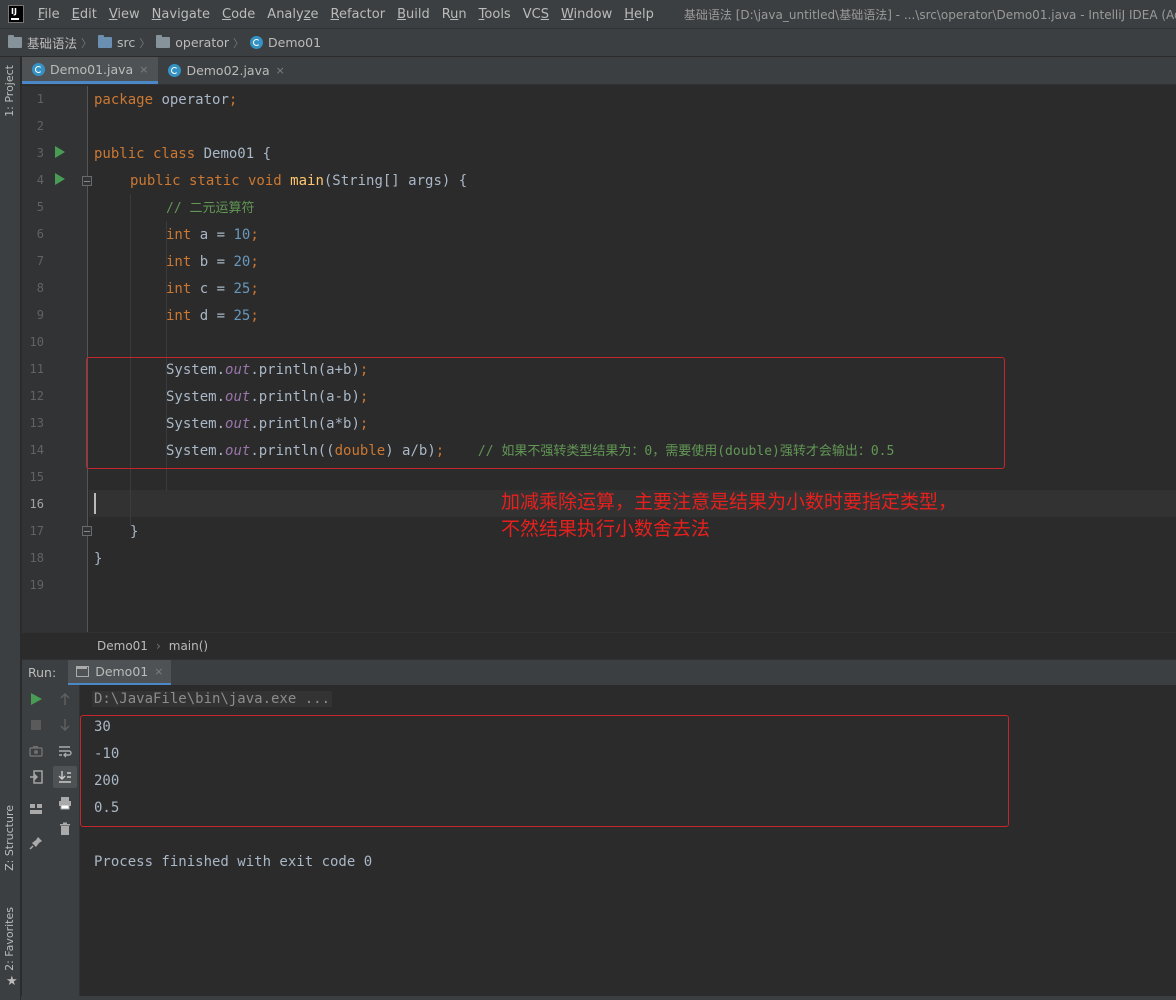 Image resolution: width=1176 pixels, height=1000 pixels. What do you see at coordinates (36, 504) in the screenshot?
I see `line-number-current: 16` at bounding box center [36, 504].